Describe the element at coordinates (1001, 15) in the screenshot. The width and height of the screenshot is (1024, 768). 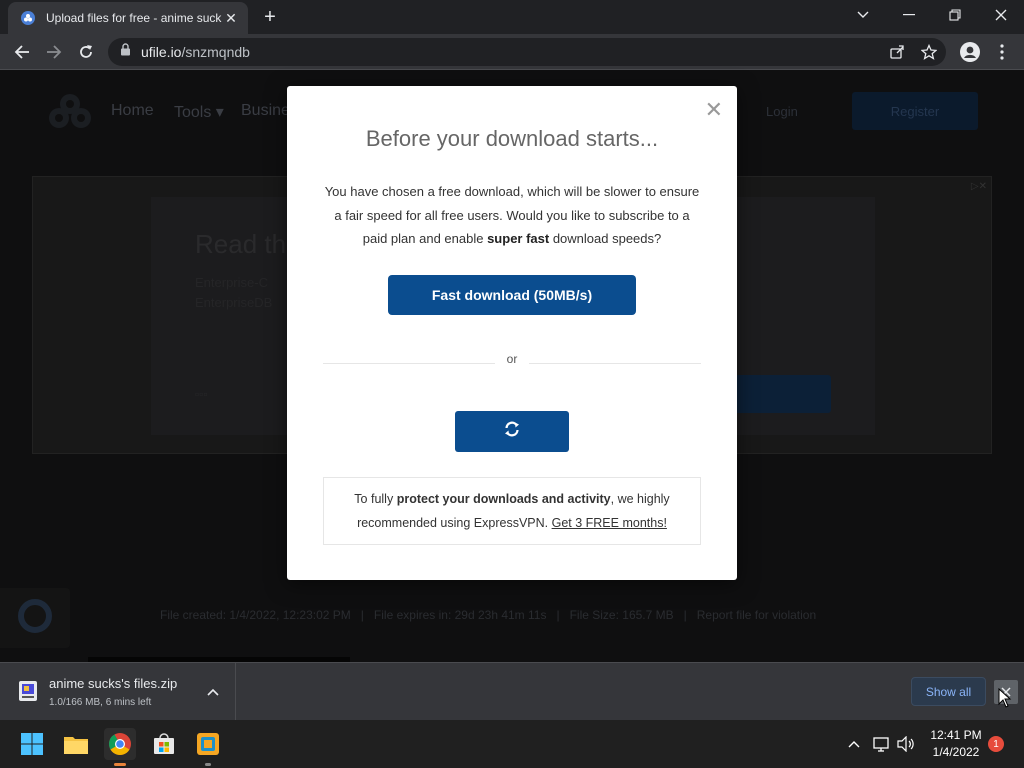
I see `close-window-button` at that location.